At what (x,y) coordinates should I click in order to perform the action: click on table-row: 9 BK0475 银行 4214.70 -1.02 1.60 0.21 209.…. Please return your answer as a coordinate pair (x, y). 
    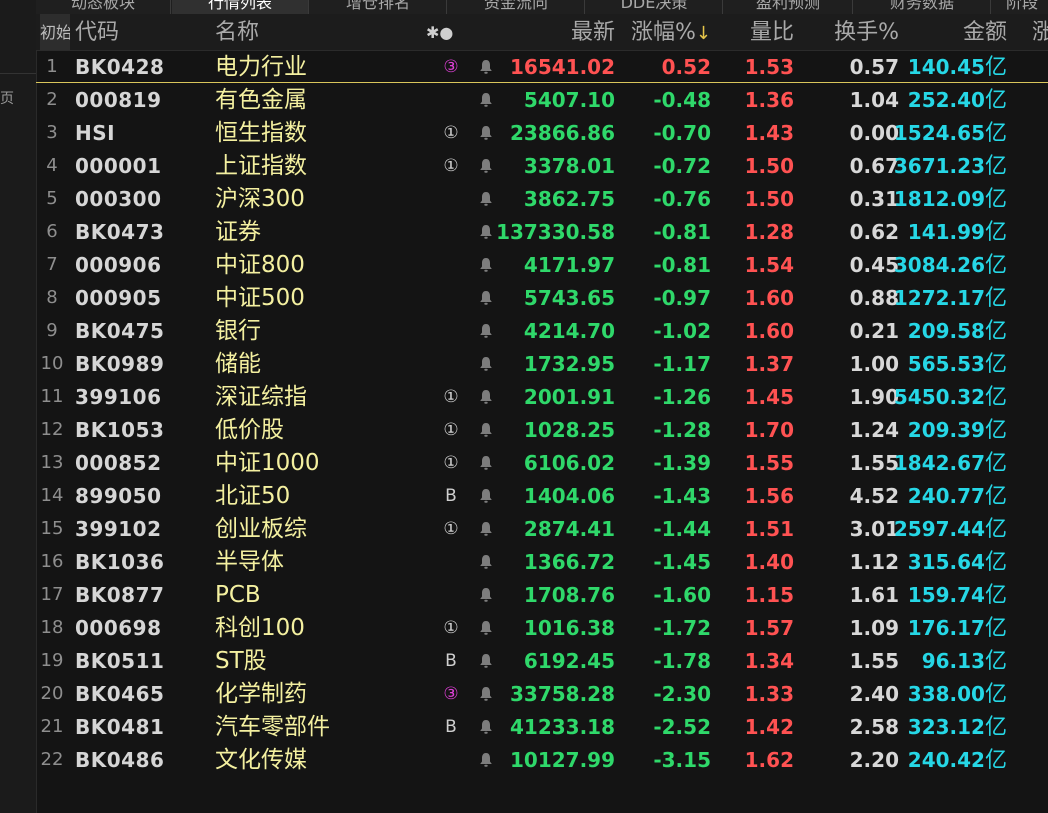
    Looking at the image, I should click on (542, 330).